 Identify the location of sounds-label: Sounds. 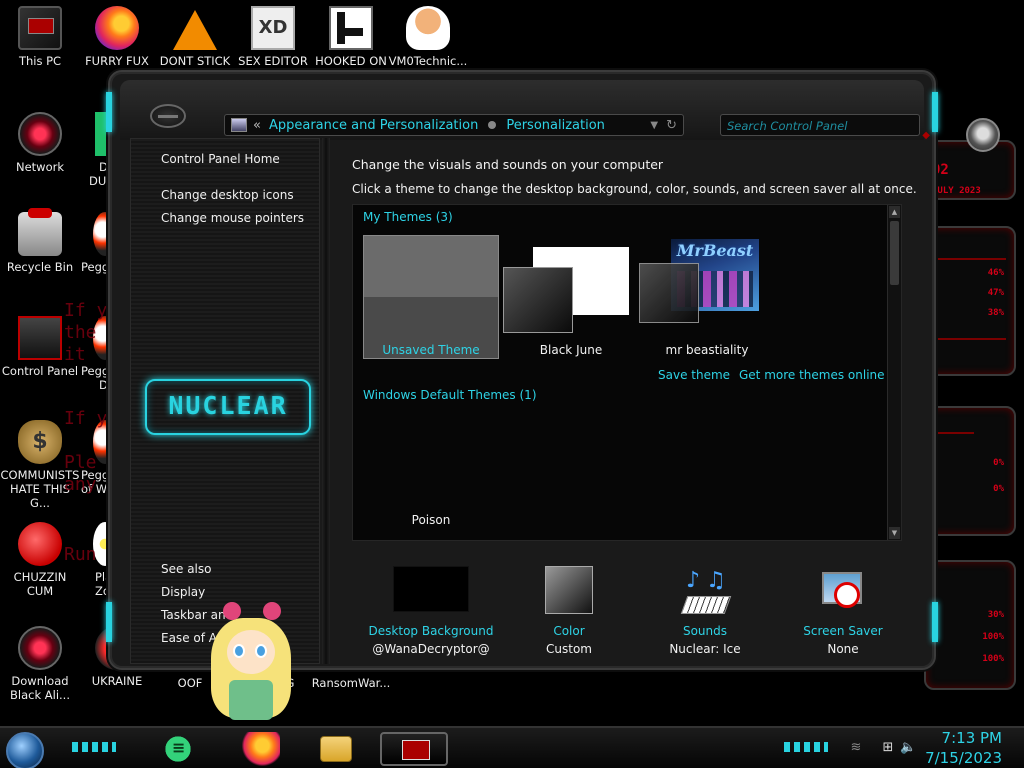
(705, 631).